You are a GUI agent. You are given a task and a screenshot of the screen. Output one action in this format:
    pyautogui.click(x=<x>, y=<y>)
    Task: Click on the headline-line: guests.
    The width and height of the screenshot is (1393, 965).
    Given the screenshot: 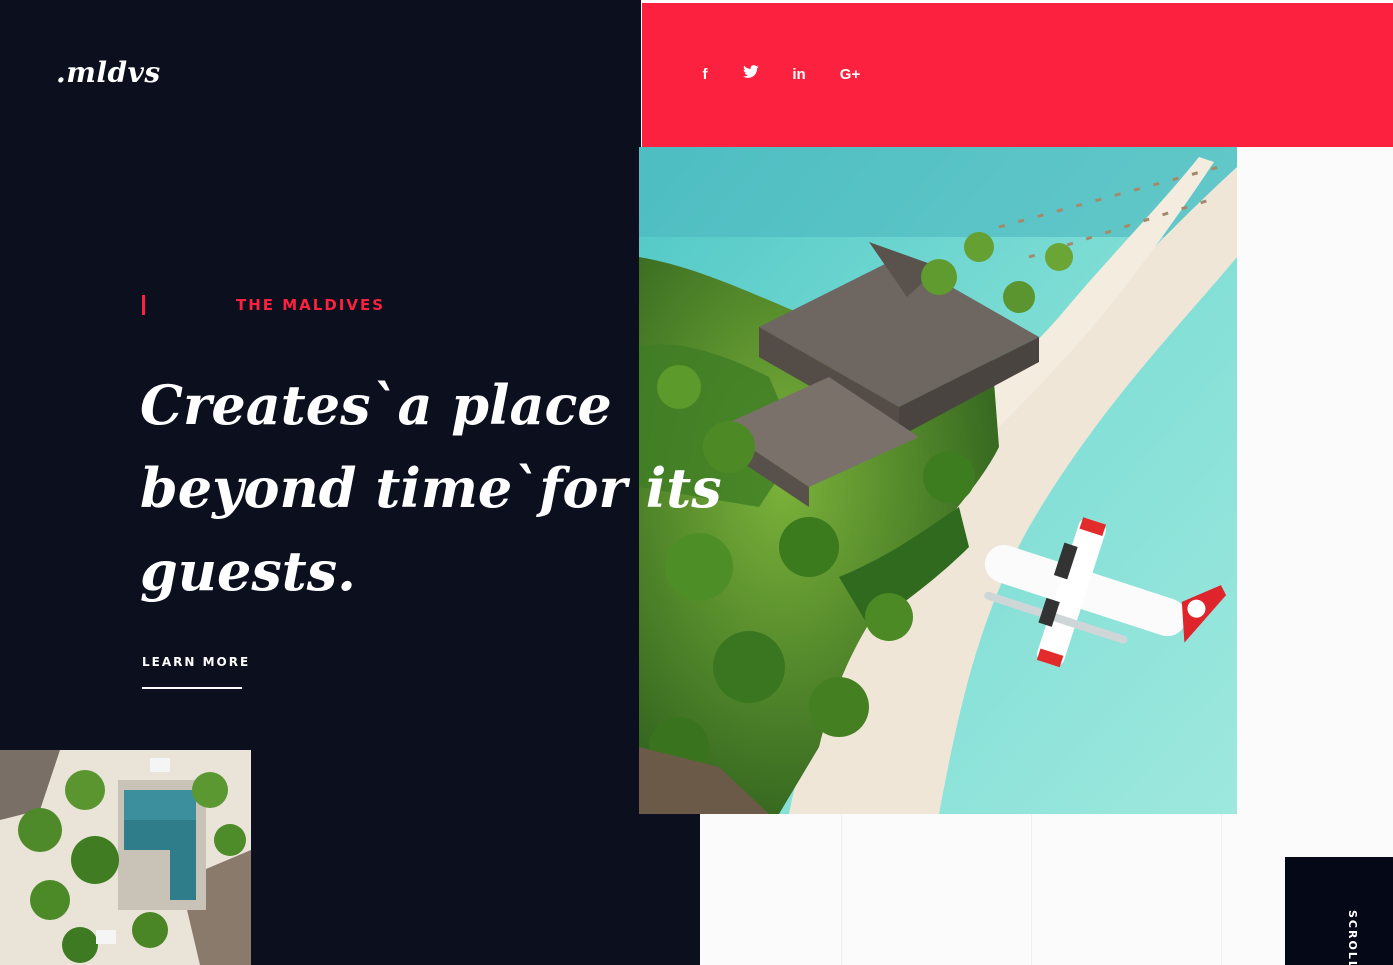 What is the action you would take?
    pyautogui.click(x=248, y=571)
    